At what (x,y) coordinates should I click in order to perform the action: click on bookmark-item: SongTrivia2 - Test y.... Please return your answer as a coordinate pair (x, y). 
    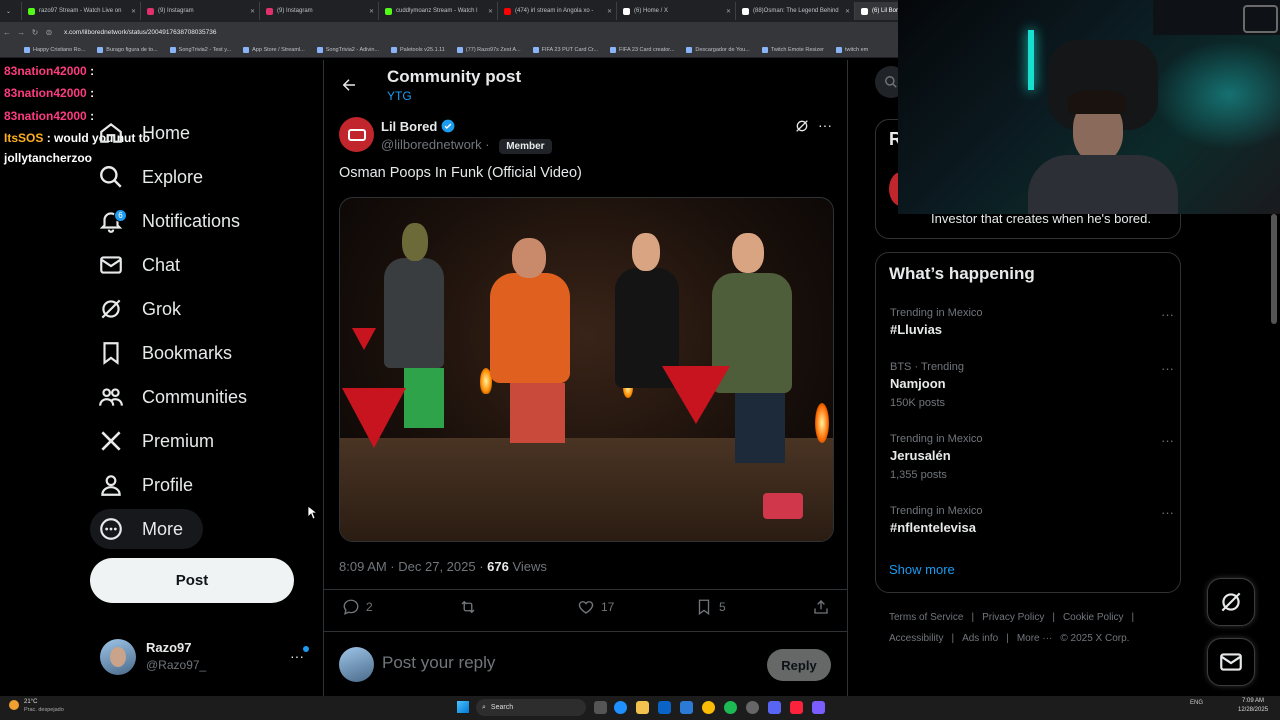
    Looking at the image, I should click on (200, 49).